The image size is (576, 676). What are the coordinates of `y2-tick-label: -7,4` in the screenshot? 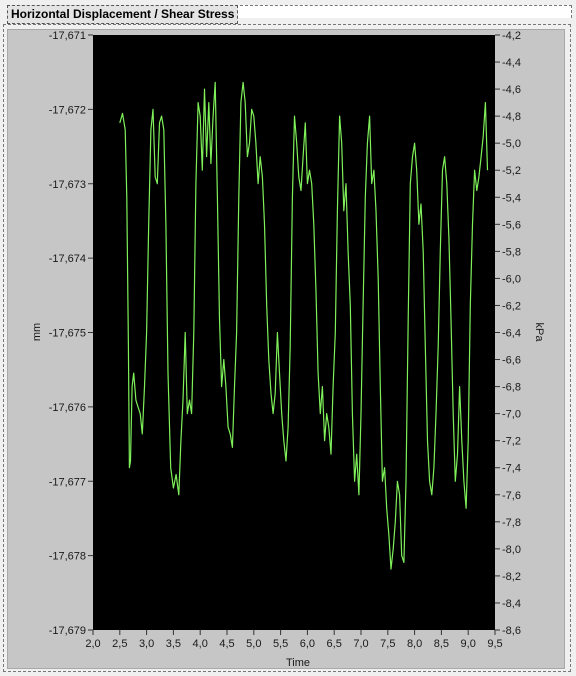 It's located at (511, 469).